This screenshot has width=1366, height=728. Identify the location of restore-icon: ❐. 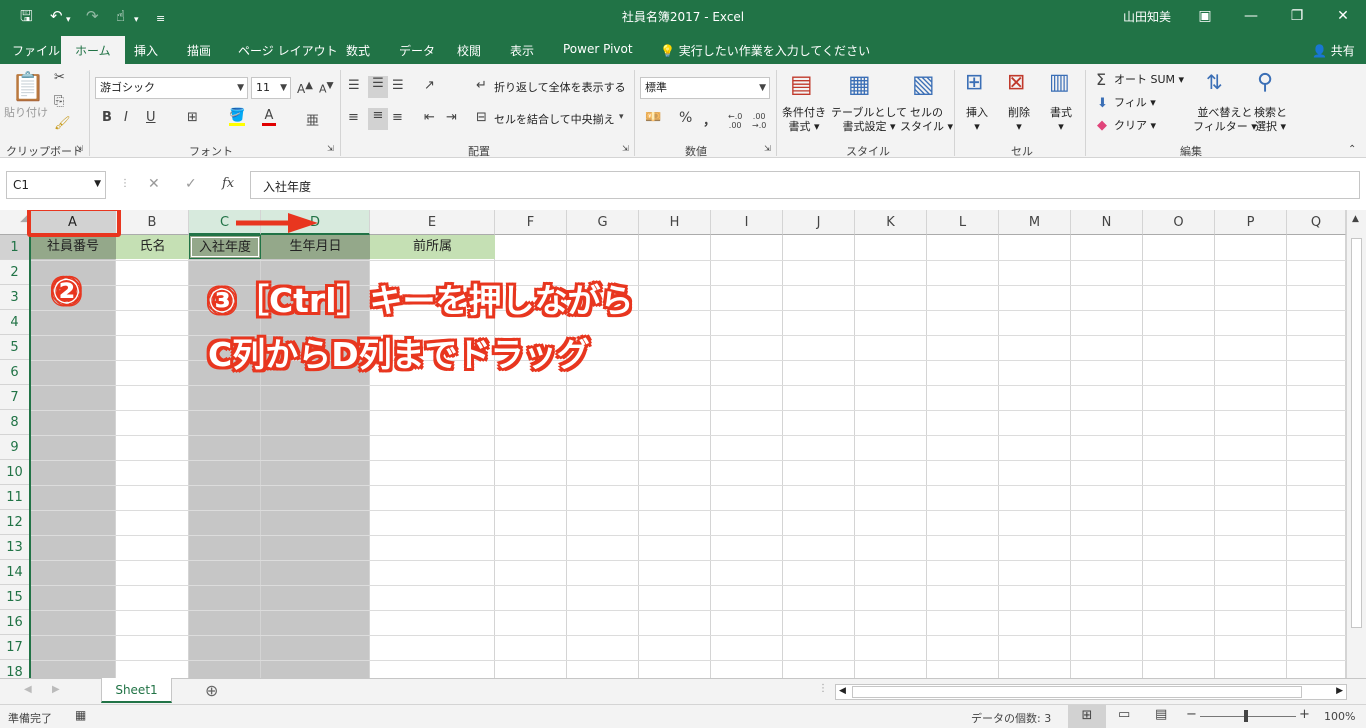
(1297, 16).